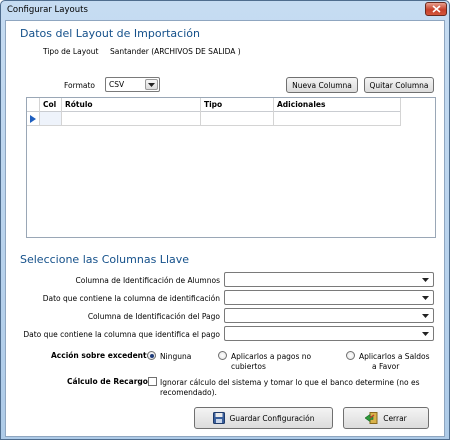  I want to click on save-configuration-label: Guardar Configuración, so click(272, 418).